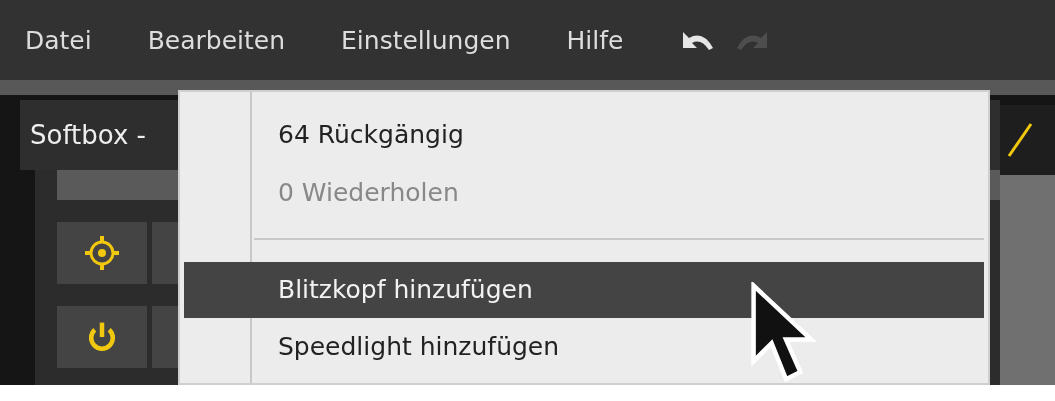 The image size is (1055, 401). I want to click on target-icon, so click(102, 253).